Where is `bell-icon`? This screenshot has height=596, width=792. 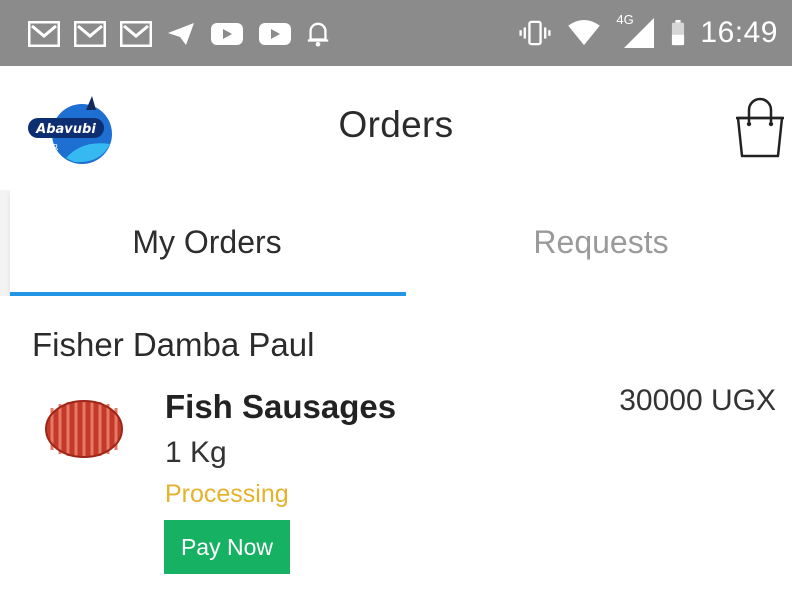
bell-icon is located at coordinates (318, 34).